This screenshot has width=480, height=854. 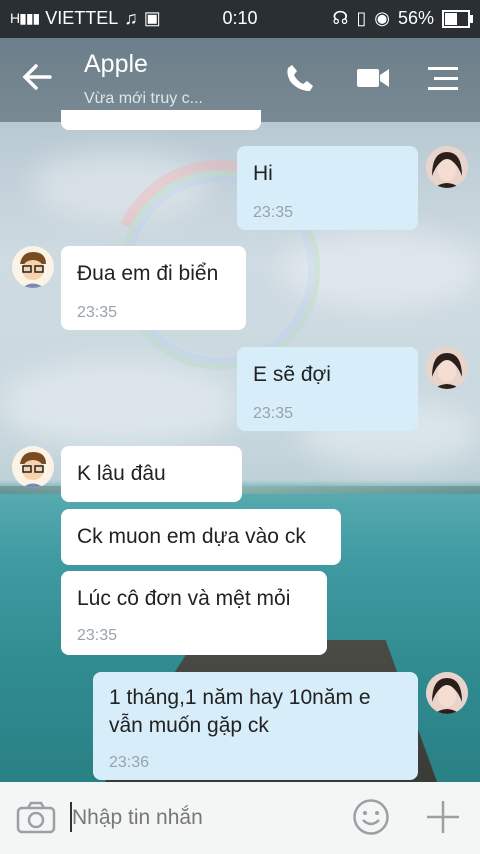 What do you see at coordinates (116, 64) in the screenshot?
I see `contact-name: Apple` at bounding box center [116, 64].